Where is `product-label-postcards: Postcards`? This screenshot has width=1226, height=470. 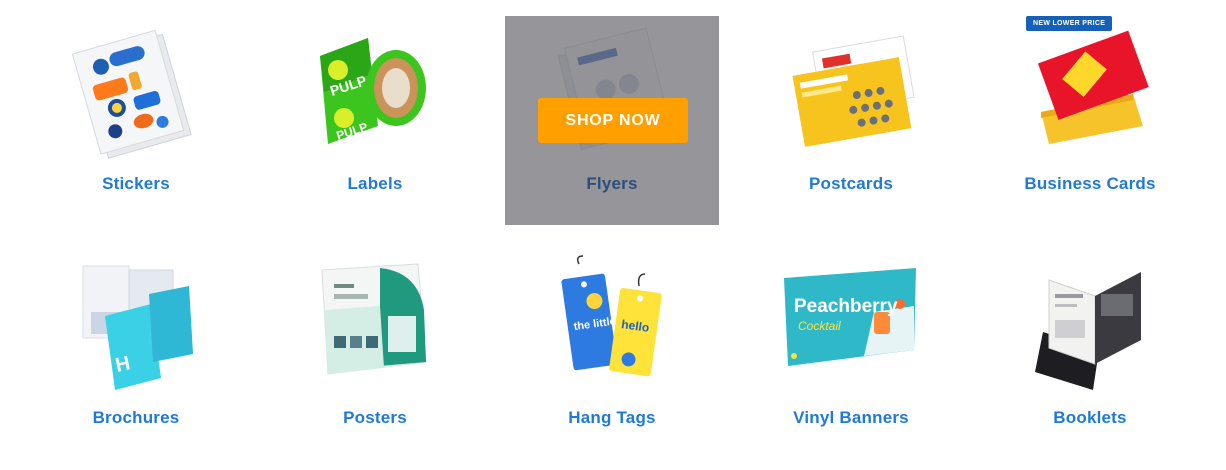
product-label-postcards: Postcards is located at coordinates (851, 184).